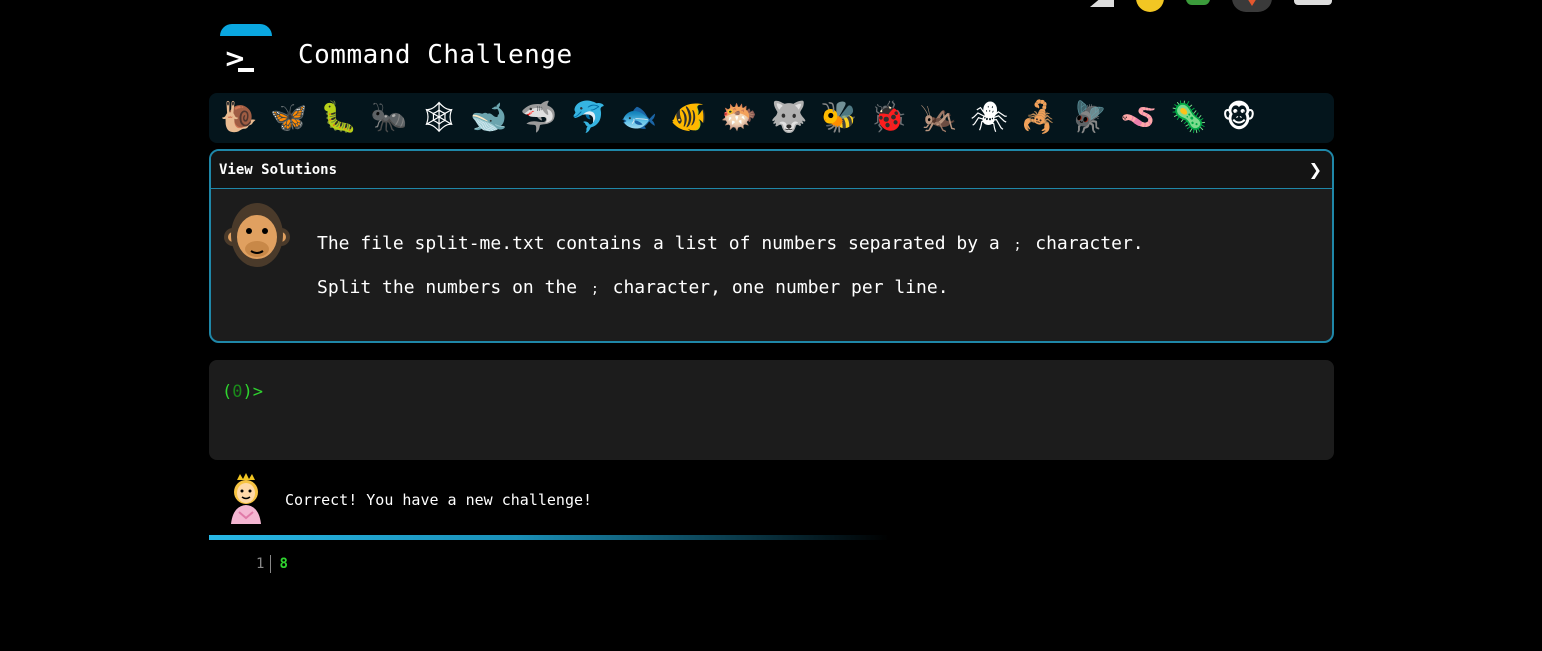 The width and height of the screenshot is (1542, 651). Describe the element at coordinates (1239, 118) in the screenshot. I see `monkey-icon: 🐵` at that location.